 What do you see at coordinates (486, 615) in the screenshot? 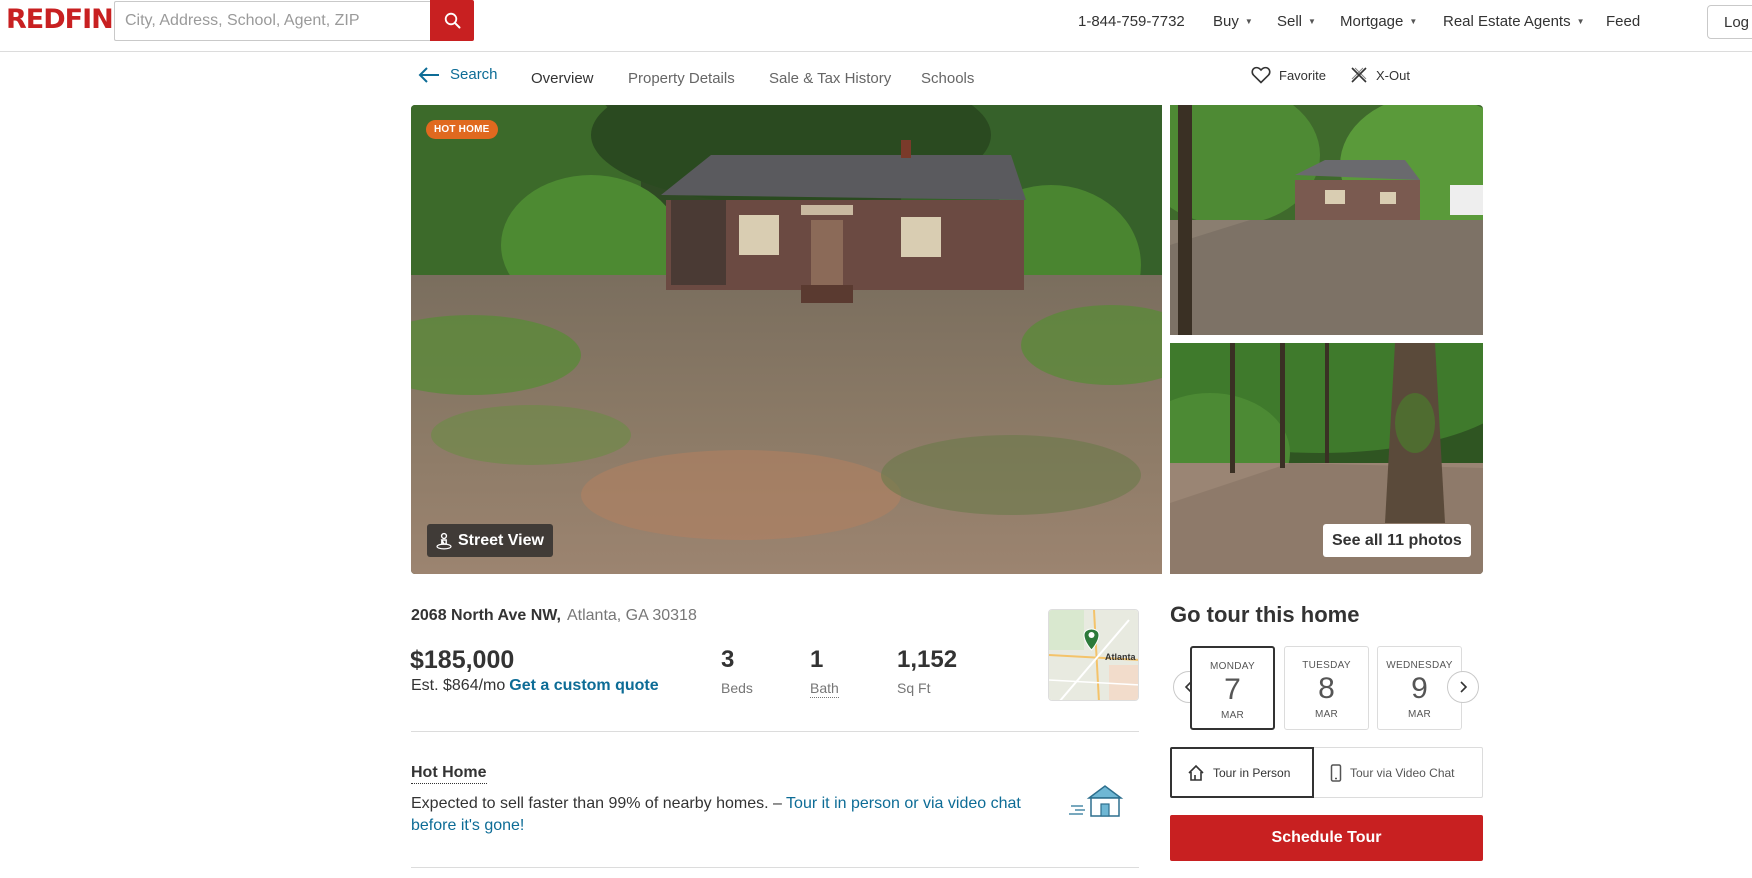
I see `street-address: 2068 North Ave NW,` at bounding box center [486, 615].